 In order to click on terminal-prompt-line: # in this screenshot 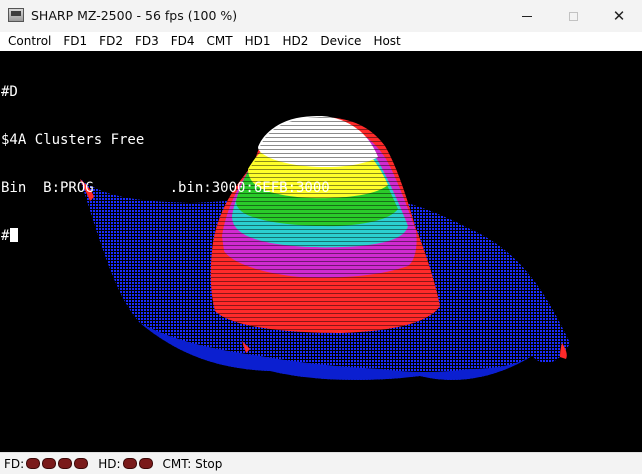, I will do `click(165, 236)`.